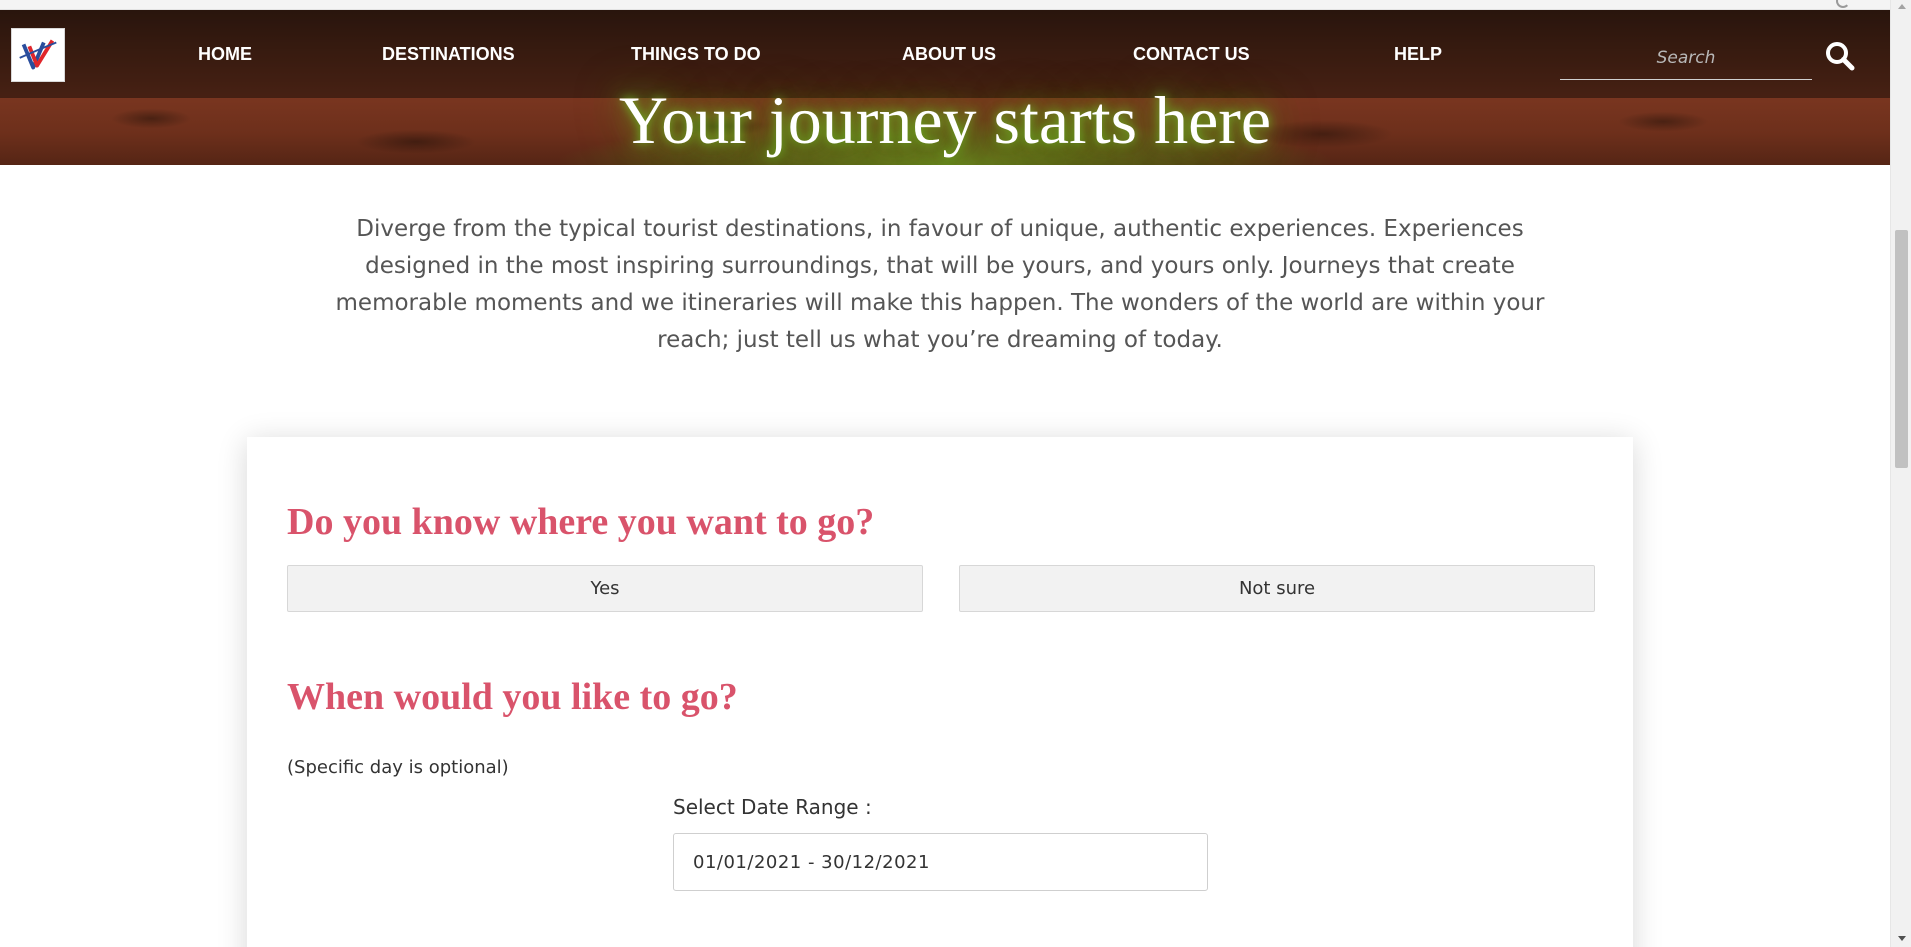 This screenshot has height=947, width=1911. I want to click on search-input, so click(1686, 58).